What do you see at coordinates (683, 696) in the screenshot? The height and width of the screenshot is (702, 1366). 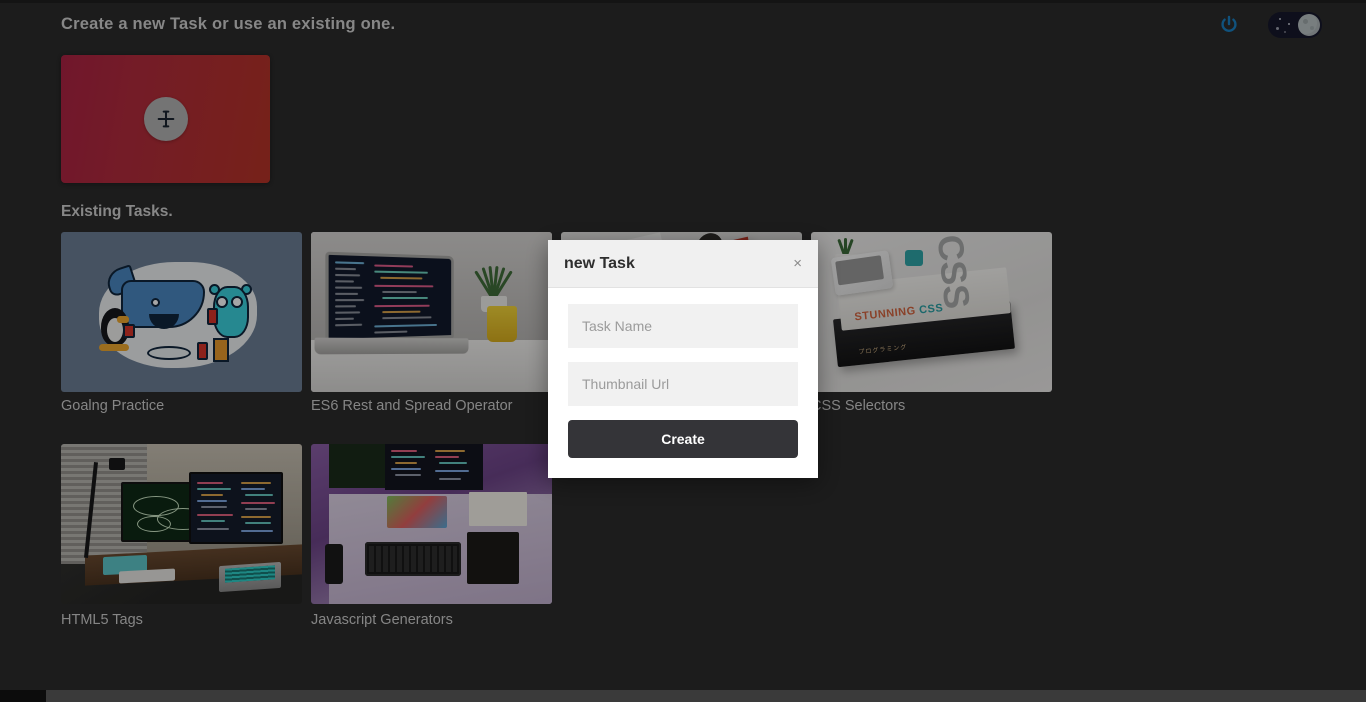 I see `horizontal-scrollbar` at bounding box center [683, 696].